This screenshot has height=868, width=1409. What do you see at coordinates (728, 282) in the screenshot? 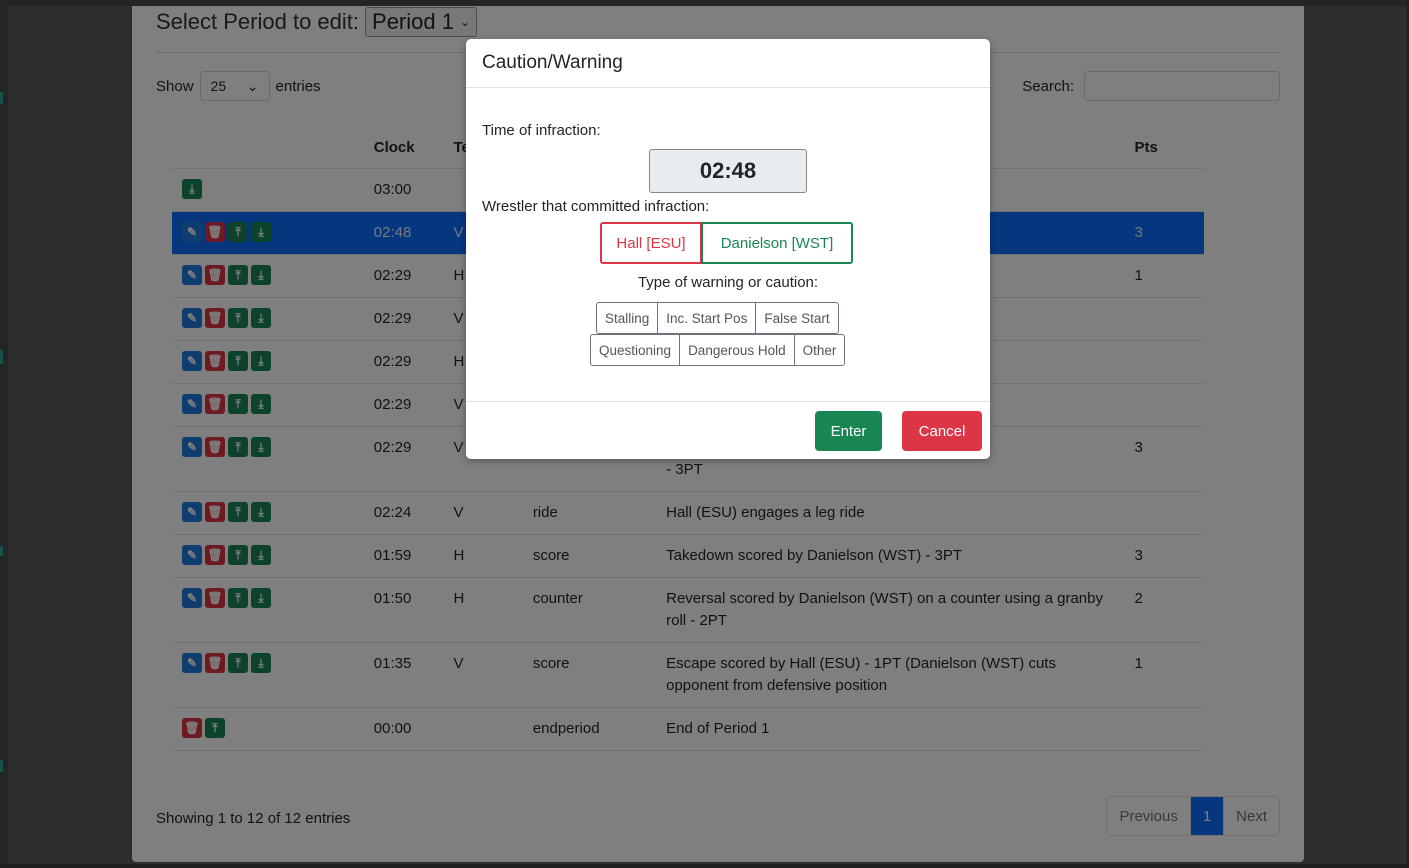
I see `warning-type-label: Type of warning or caution:` at bounding box center [728, 282].